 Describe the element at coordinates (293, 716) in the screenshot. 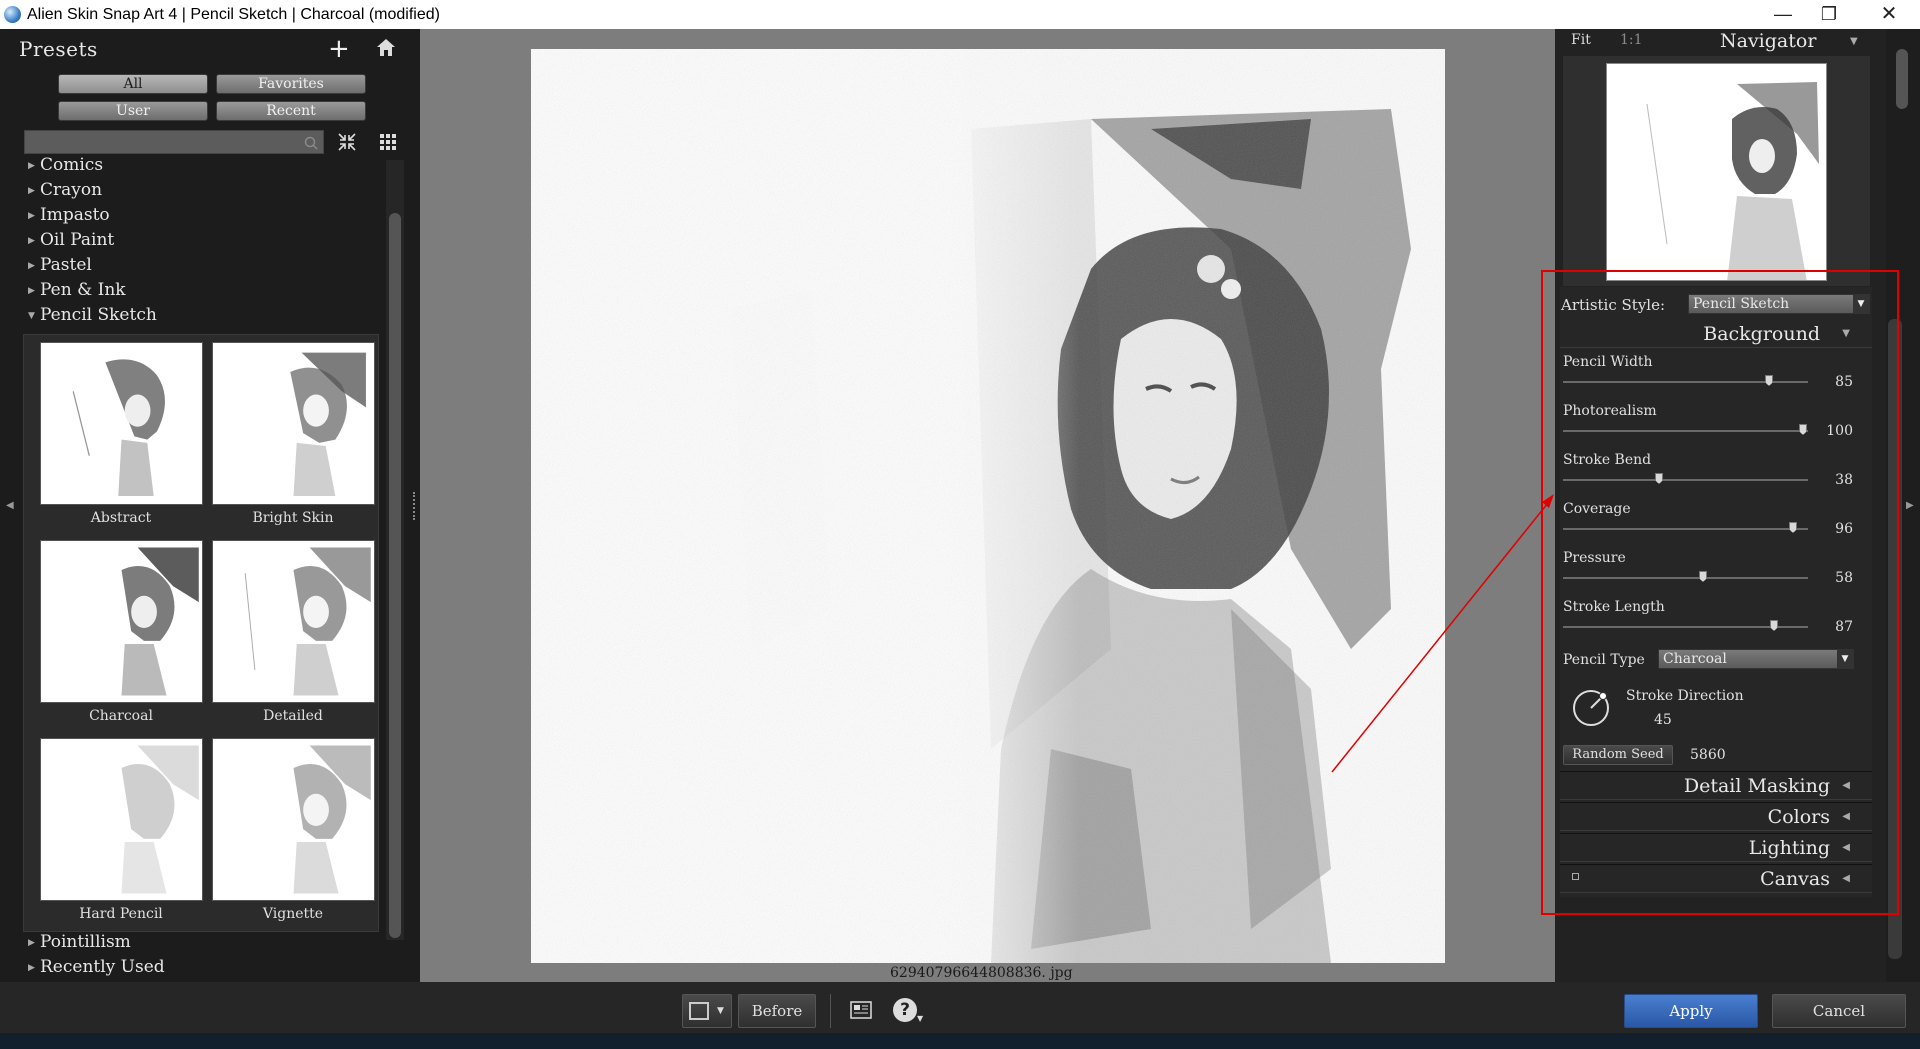

I see `preset-label: Detailed` at that location.